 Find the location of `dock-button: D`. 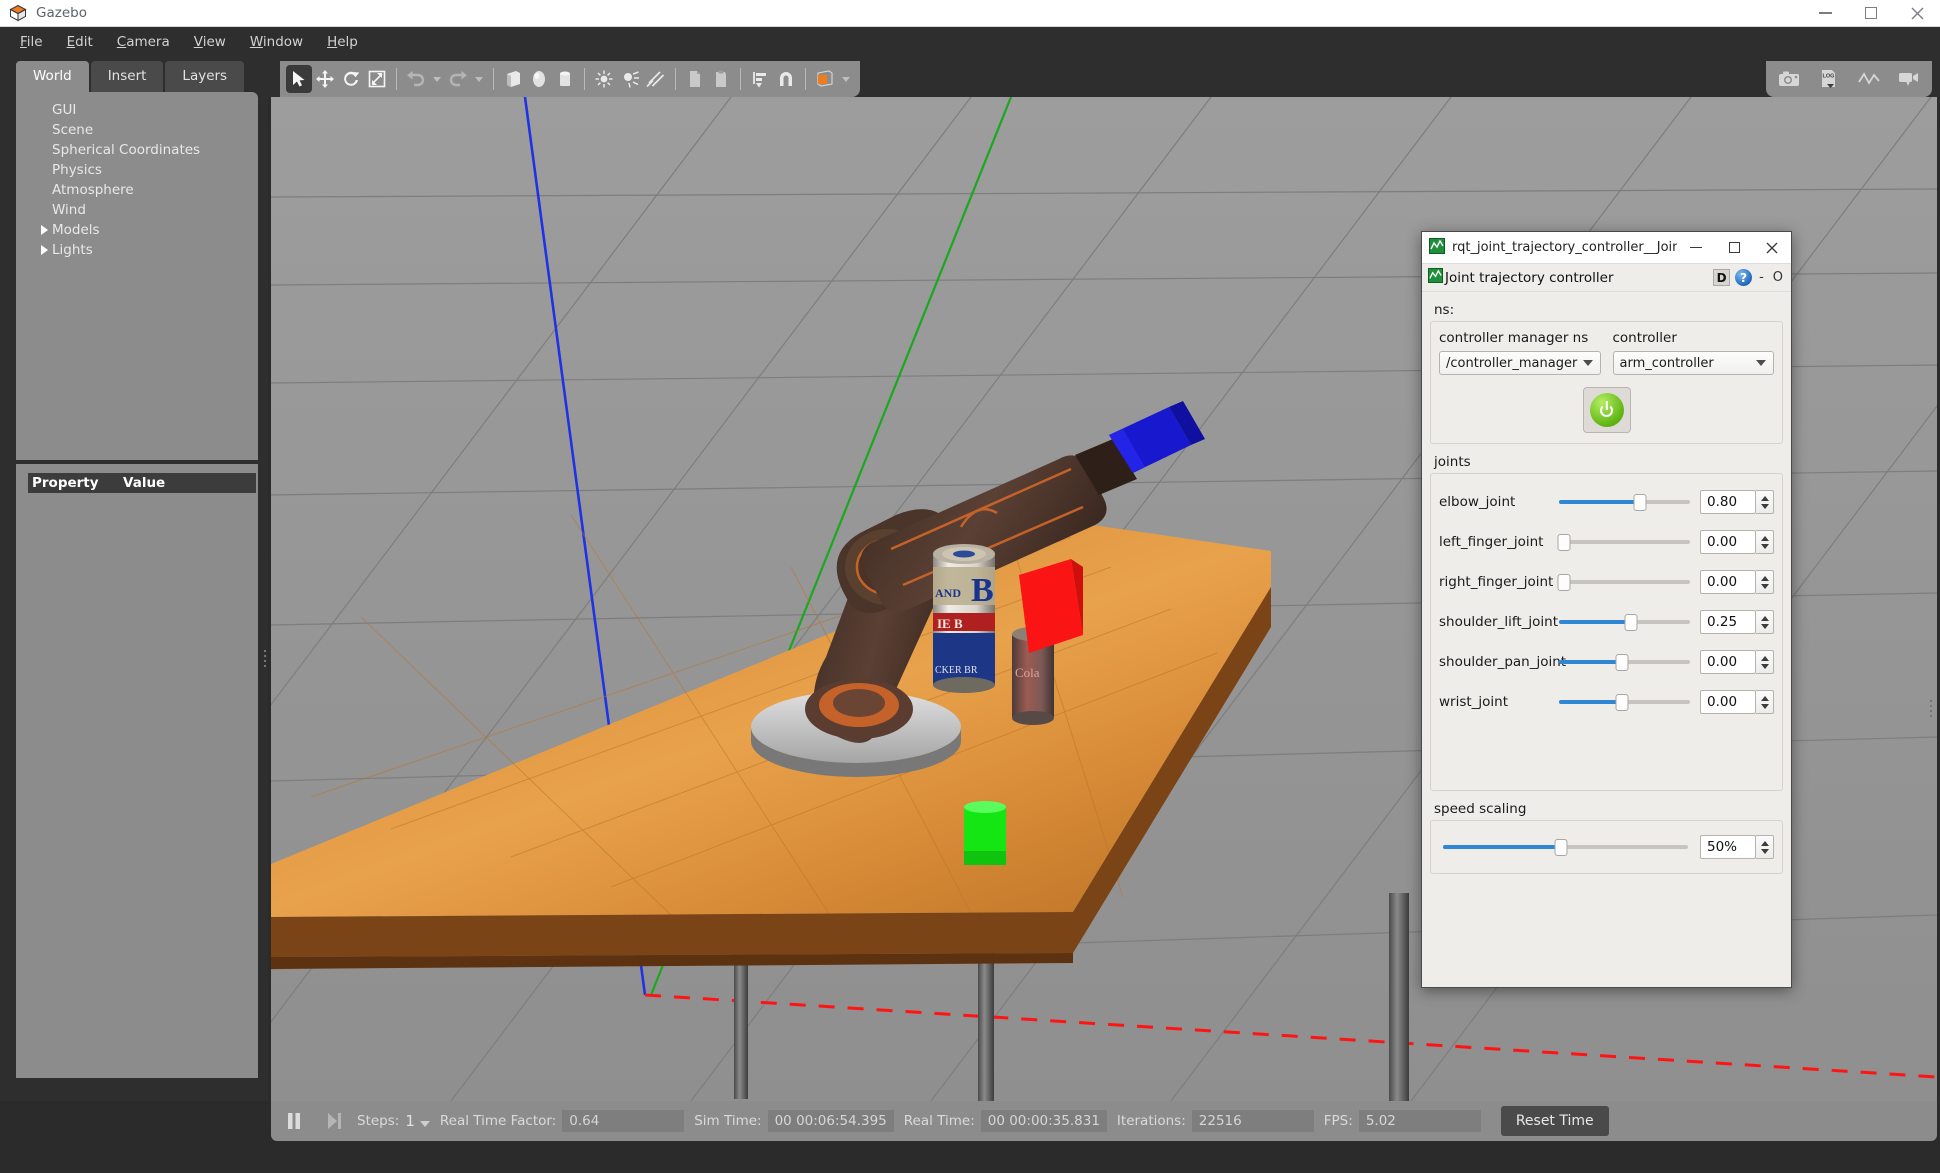

dock-button: D is located at coordinates (1722, 277).